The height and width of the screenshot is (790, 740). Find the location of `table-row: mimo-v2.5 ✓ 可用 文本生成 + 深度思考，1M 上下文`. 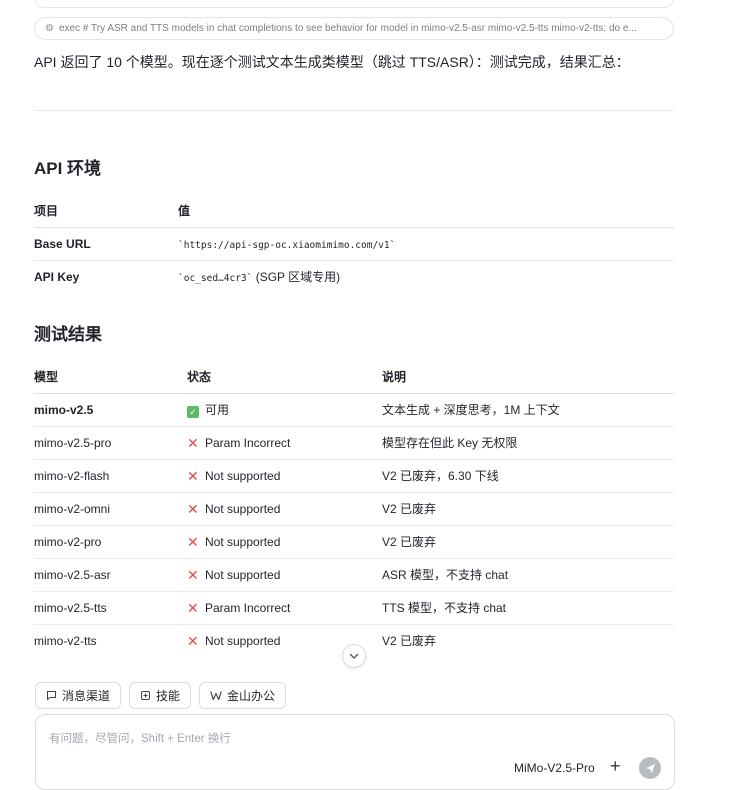

table-row: mimo-v2.5 ✓ 可用 文本生成 + 深度思考，1M 上下文 is located at coordinates (354, 410).